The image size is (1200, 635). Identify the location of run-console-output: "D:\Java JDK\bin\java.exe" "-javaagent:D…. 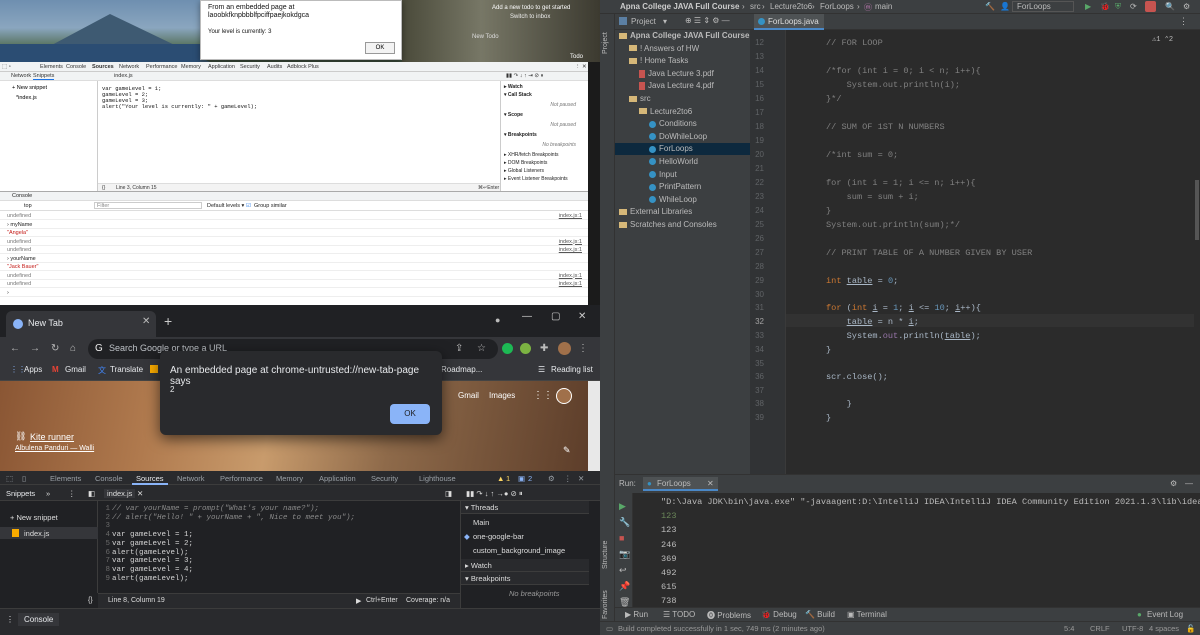
(916, 550).